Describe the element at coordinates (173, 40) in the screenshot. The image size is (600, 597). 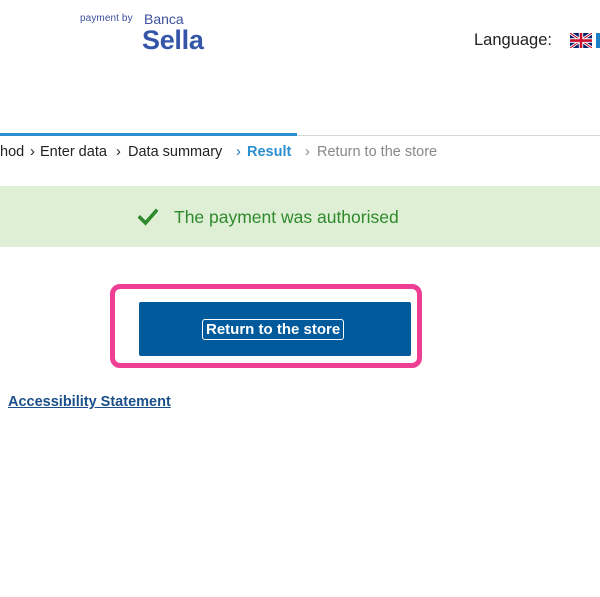
I see `brand-name: Sella` at that location.